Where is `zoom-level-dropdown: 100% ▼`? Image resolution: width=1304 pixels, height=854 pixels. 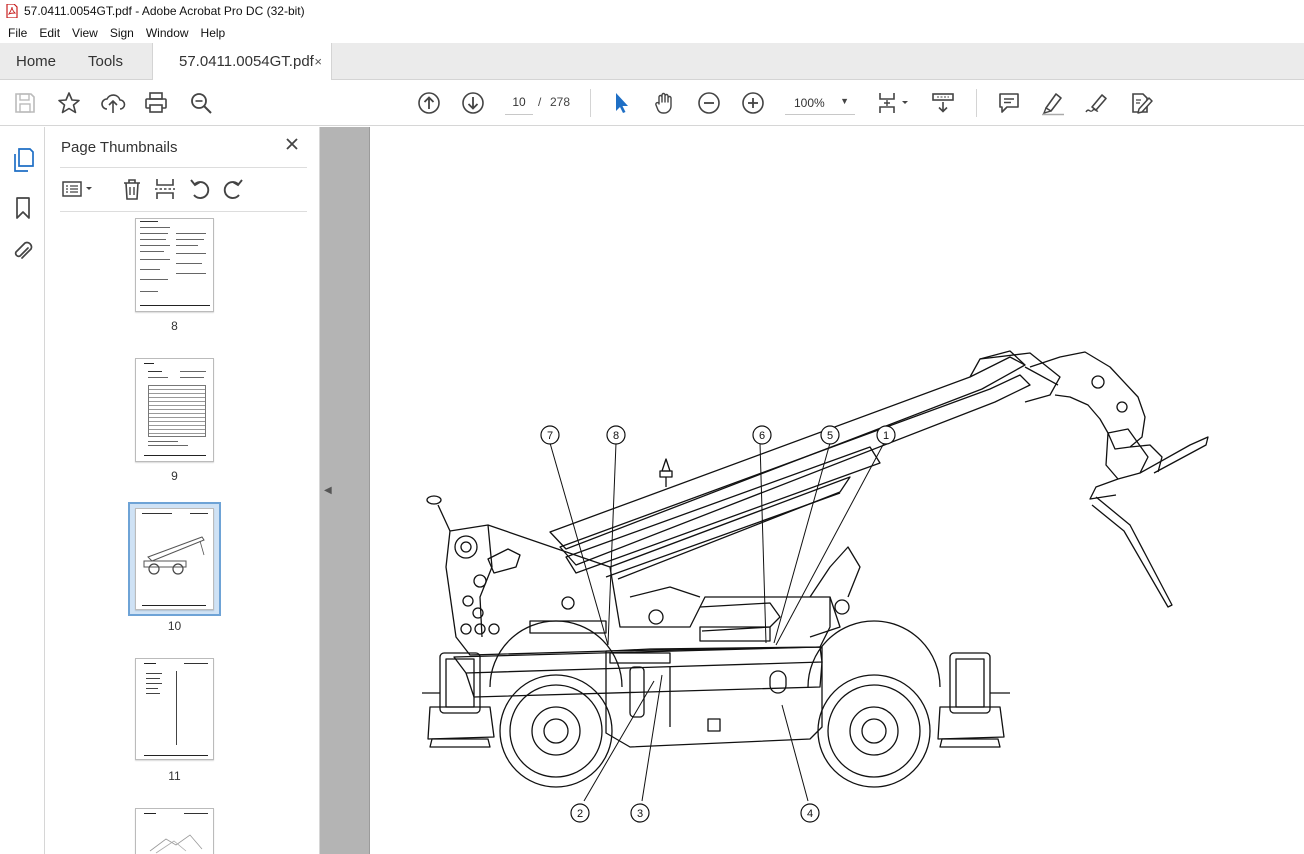
zoom-level-dropdown: 100% ▼ is located at coordinates (820, 102).